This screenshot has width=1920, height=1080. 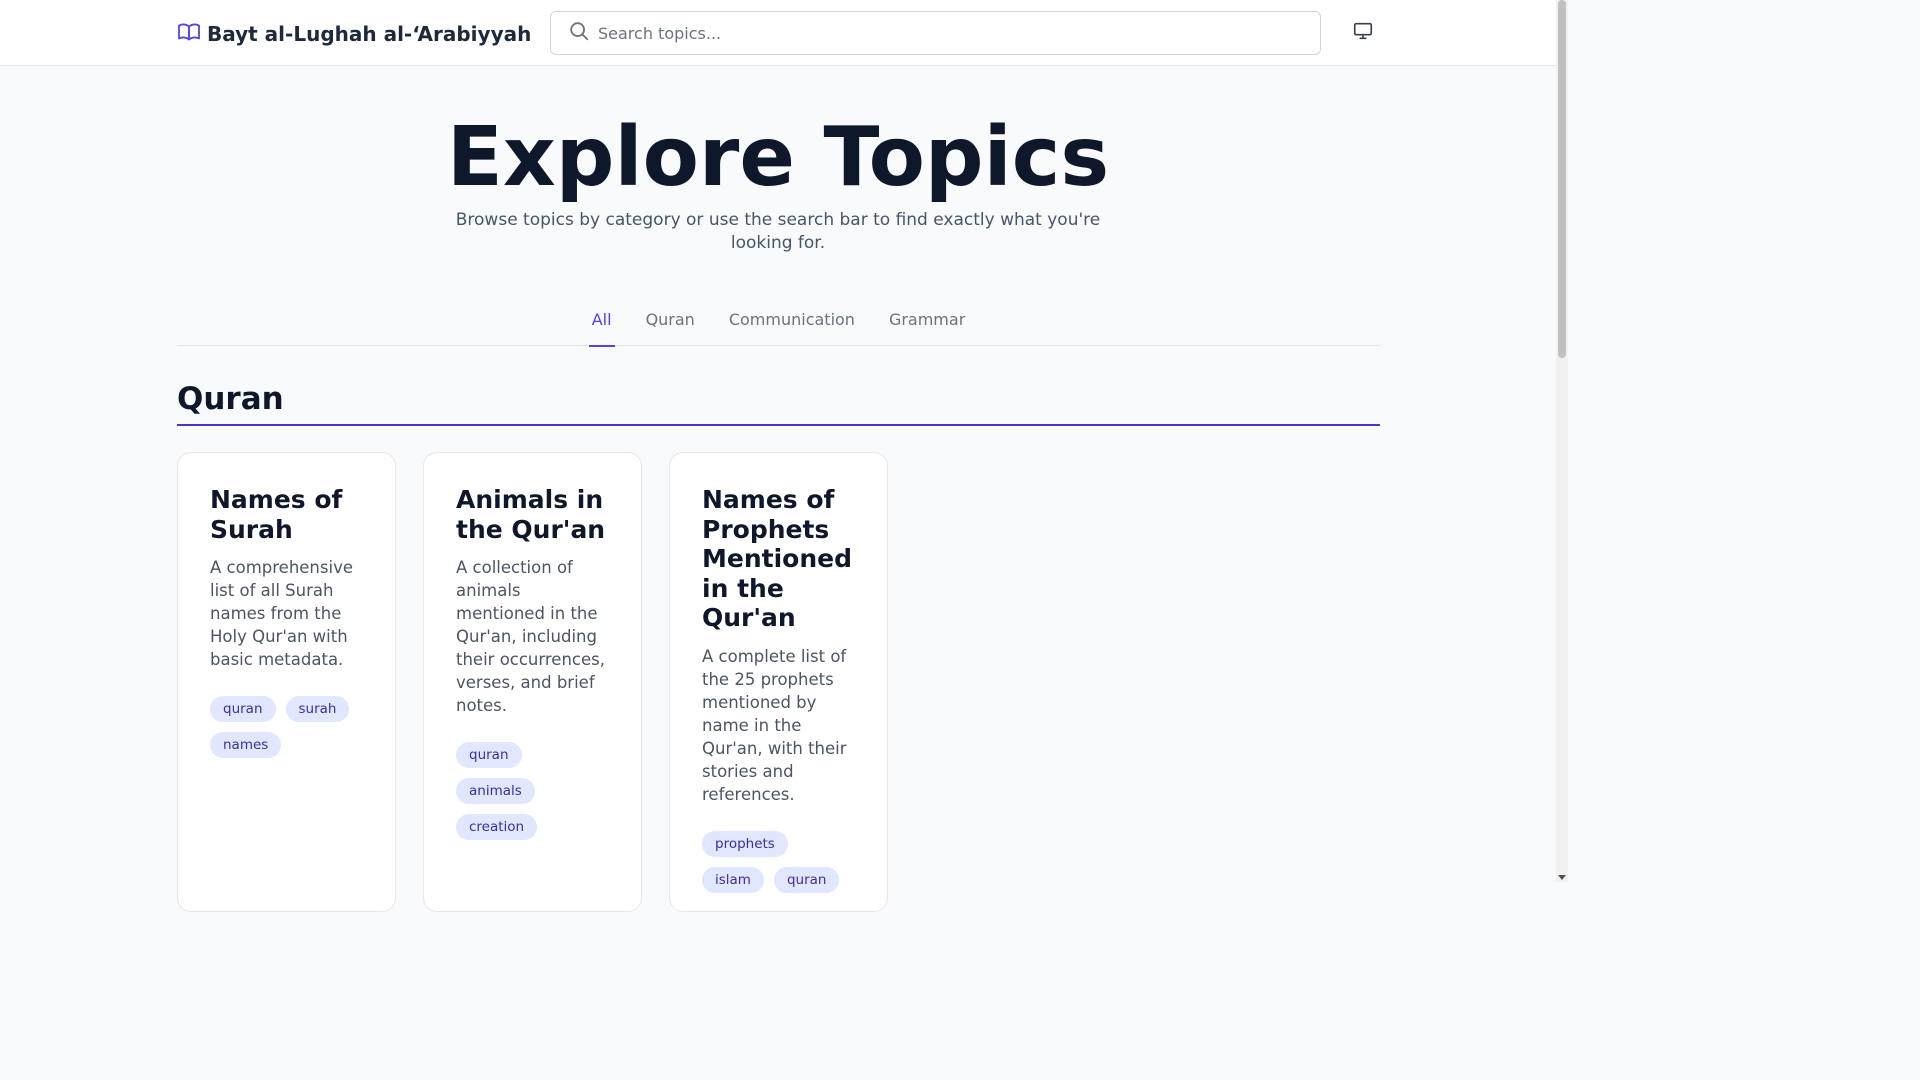 What do you see at coordinates (792, 323) in the screenshot?
I see `tab-communication: Communication` at bounding box center [792, 323].